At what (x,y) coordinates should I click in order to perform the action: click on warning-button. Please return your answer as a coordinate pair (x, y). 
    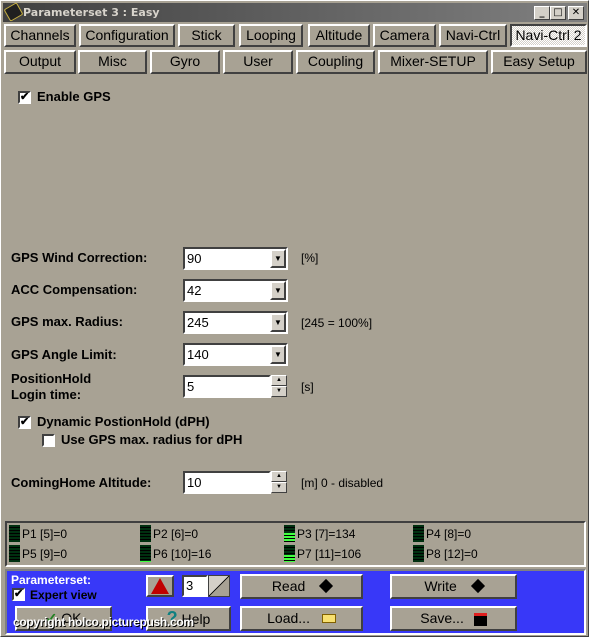
    Looking at the image, I should click on (160, 586).